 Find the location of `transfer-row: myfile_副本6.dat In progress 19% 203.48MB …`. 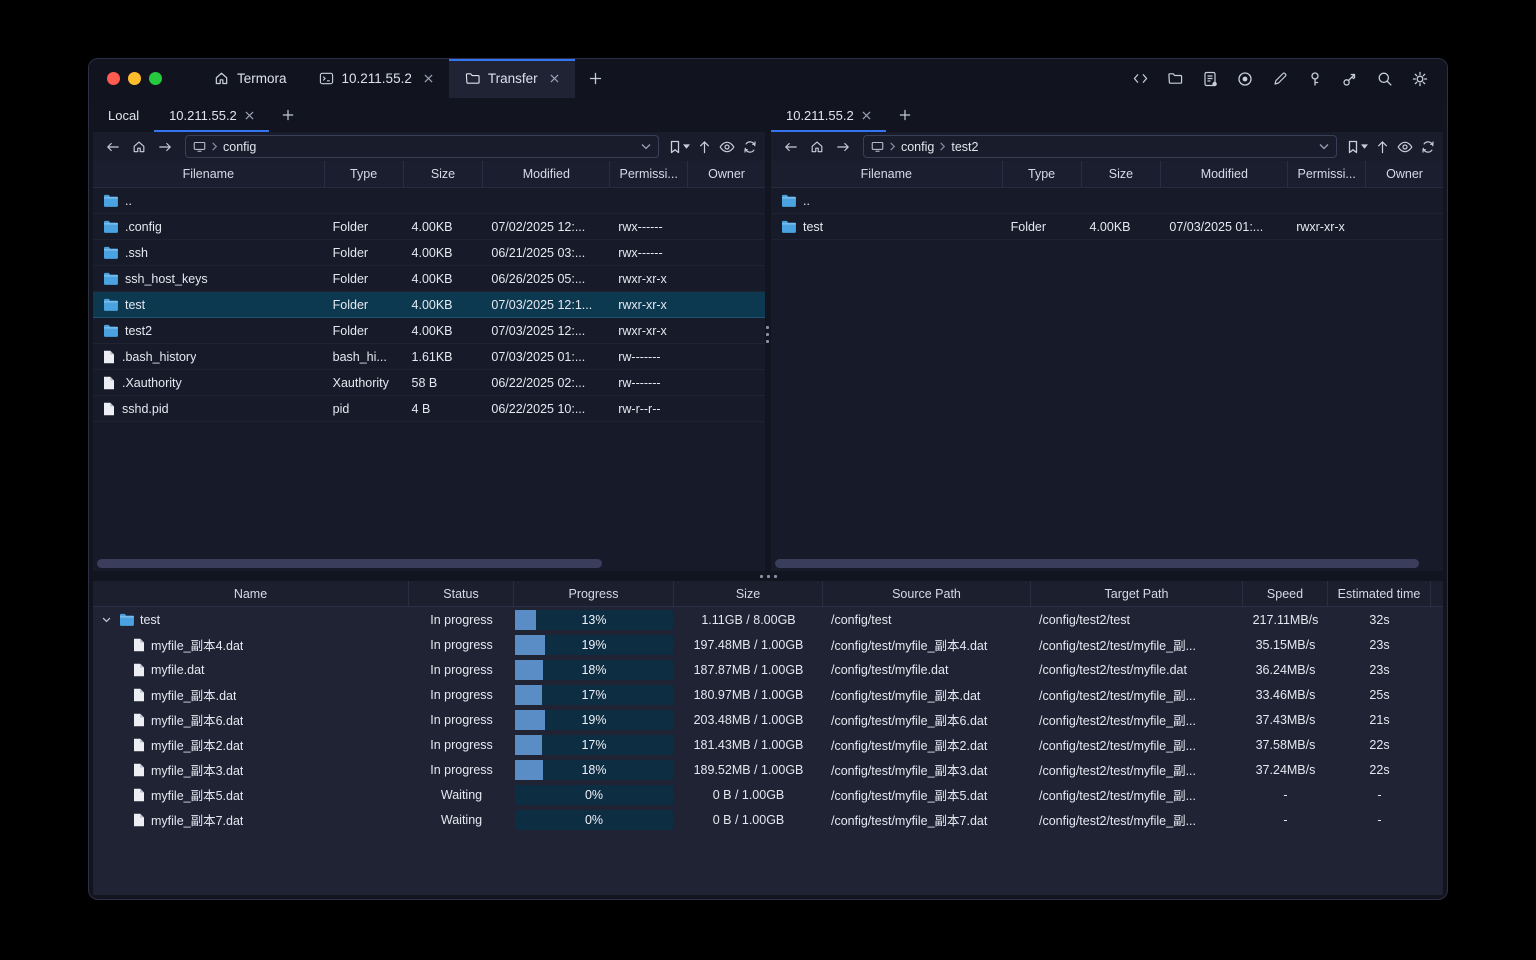

transfer-row: myfile_副本6.dat In progress 19% 203.48MB … is located at coordinates (768, 719).